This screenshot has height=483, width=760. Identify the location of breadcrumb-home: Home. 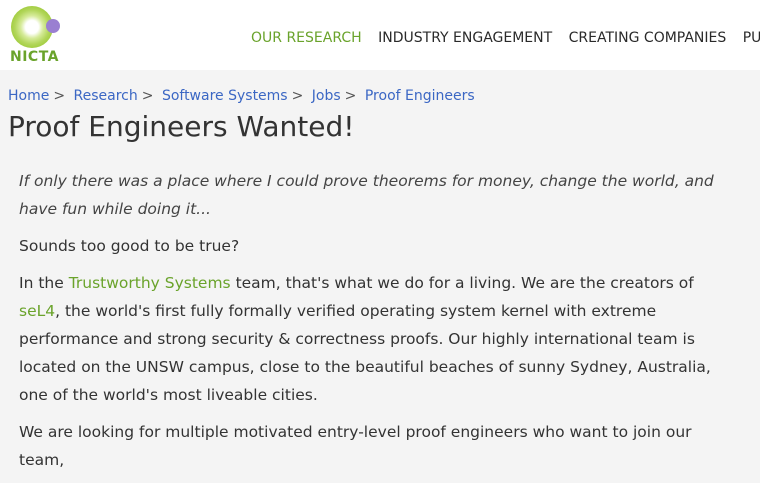
(28, 96).